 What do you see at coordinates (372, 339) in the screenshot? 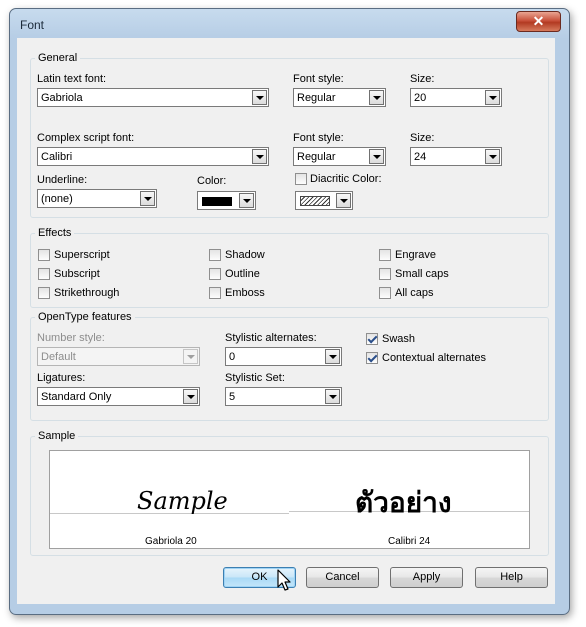
I see `swash-checkbox` at bounding box center [372, 339].